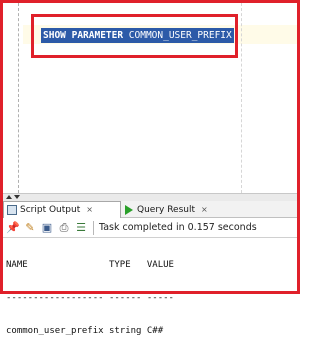 This screenshot has width=320, height=348. I want to click on editor-gutter, so click(12, 98).